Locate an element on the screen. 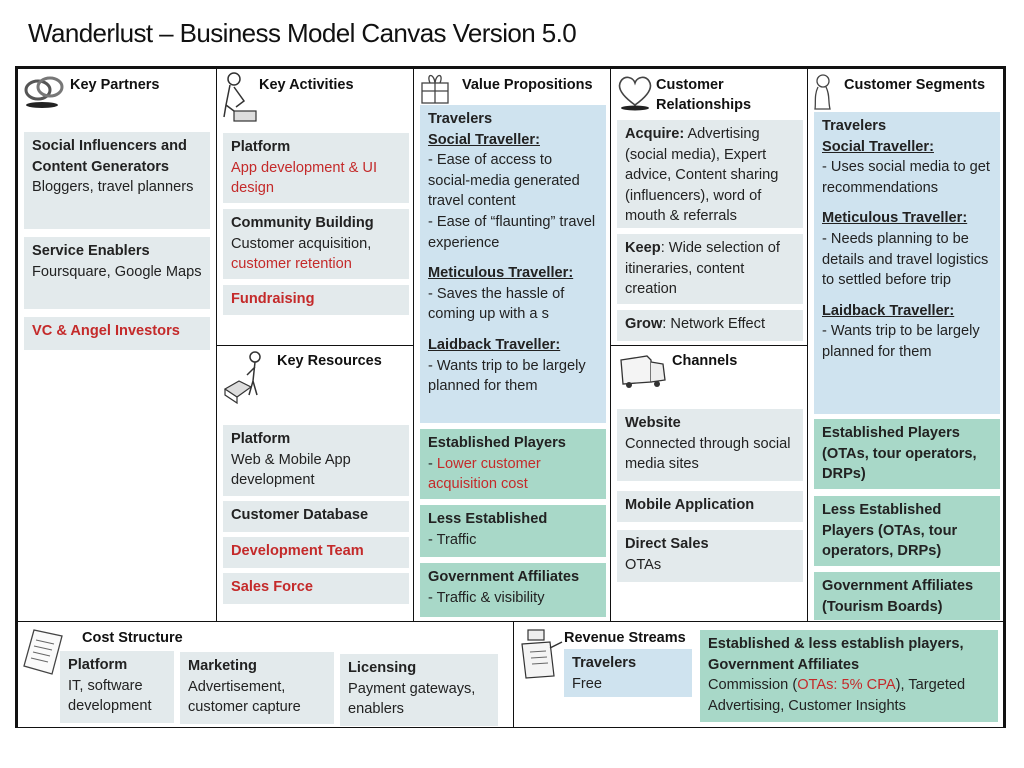  card-customer-database: Customer Database is located at coordinates (316, 516).